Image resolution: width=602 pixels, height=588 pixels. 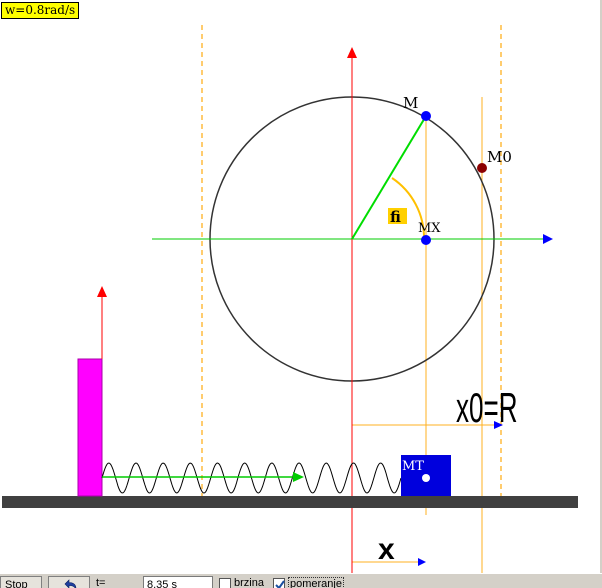 What do you see at coordinates (21, 582) in the screenshot?
I see `stop-button: Stop` at bounding box center [21, 582].